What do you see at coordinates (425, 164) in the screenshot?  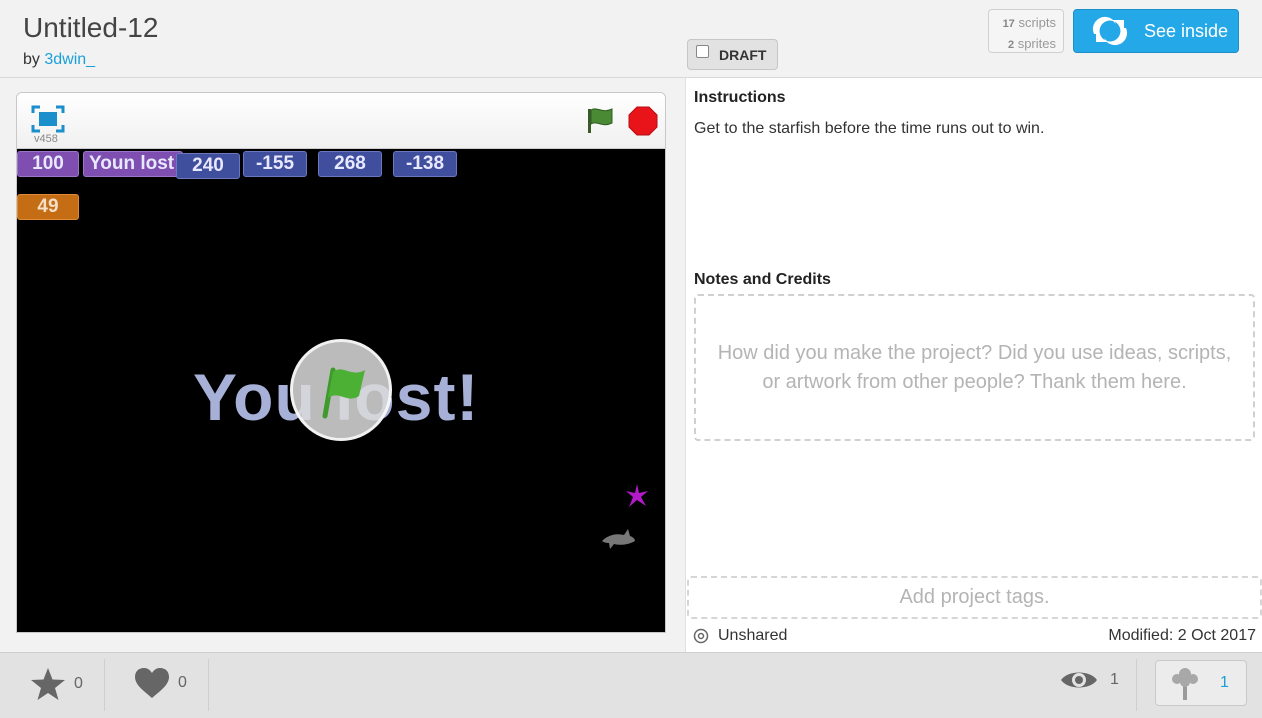 I see `monitor-variable: -138` at bounding box center [425, 164].